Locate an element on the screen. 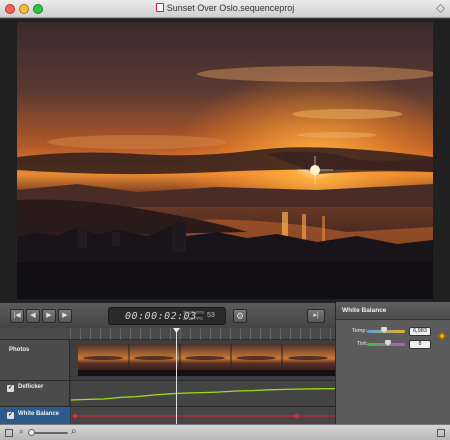 This screenshot has width=450, height=440. play-button: ▶ is located at coordinates (49, 316).